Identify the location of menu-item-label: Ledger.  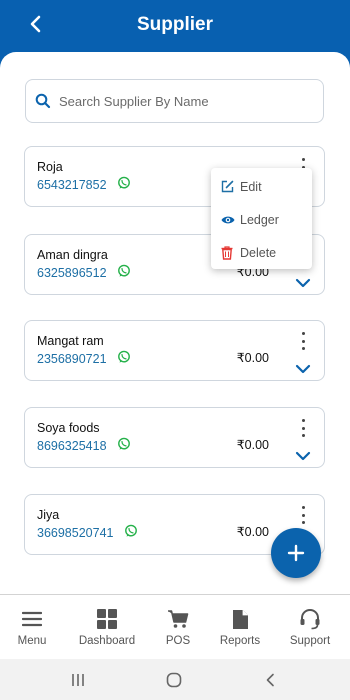
(259, 219).